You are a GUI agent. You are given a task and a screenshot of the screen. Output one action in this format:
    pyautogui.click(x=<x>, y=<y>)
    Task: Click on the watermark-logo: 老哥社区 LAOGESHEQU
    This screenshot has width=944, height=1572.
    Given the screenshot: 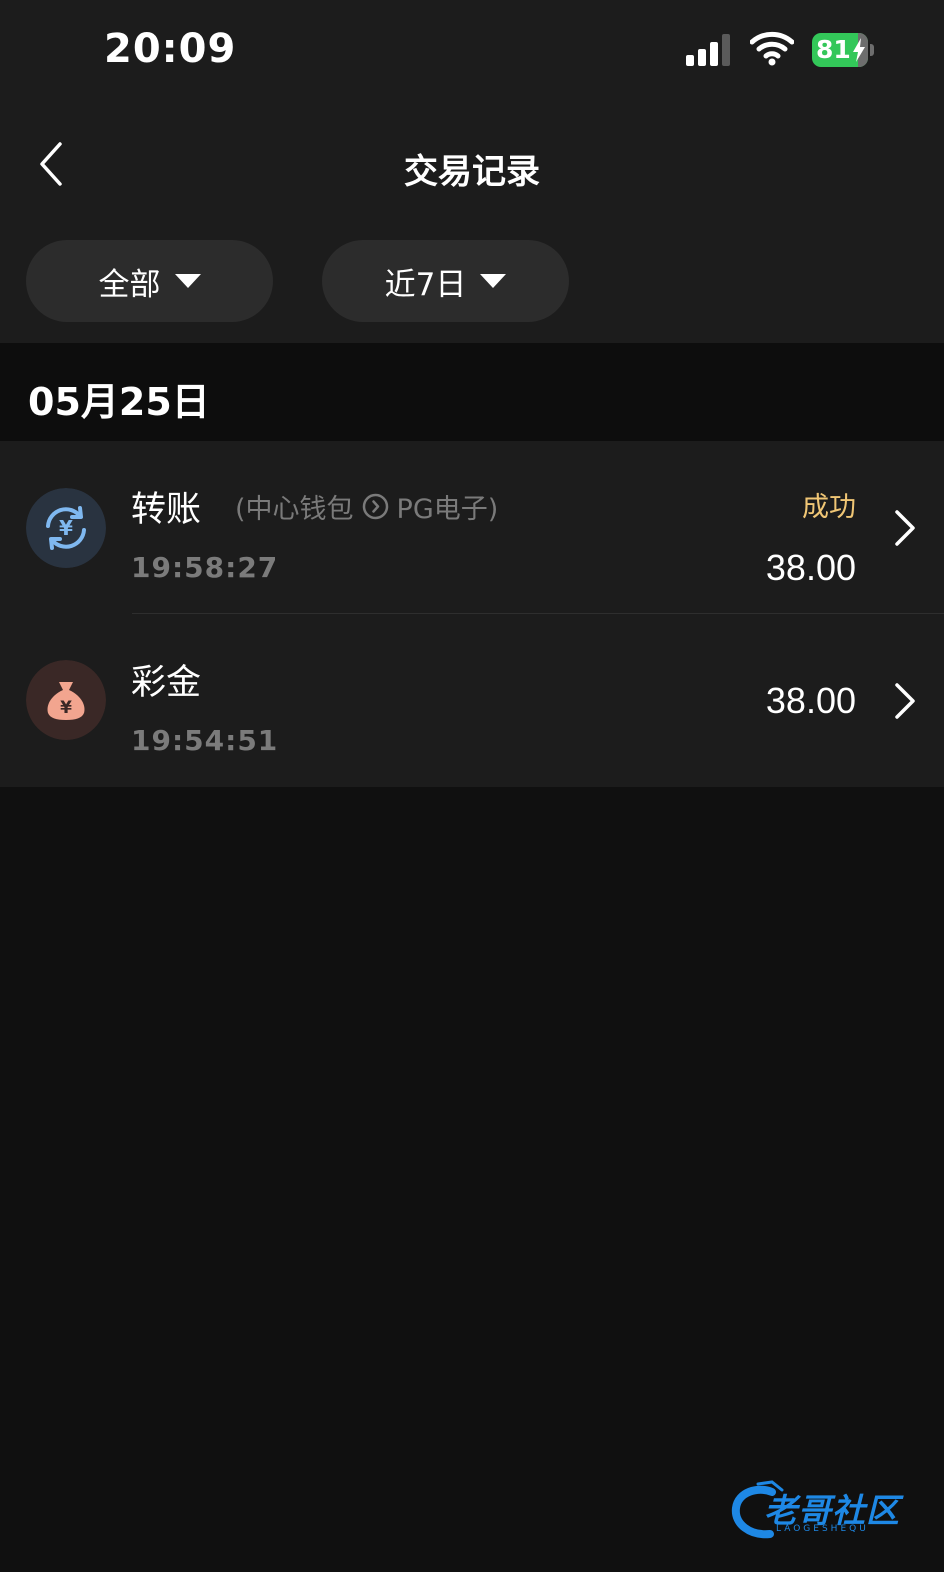 What is the action you would take?
    pyautogui.click(x=828, y=1510)
    